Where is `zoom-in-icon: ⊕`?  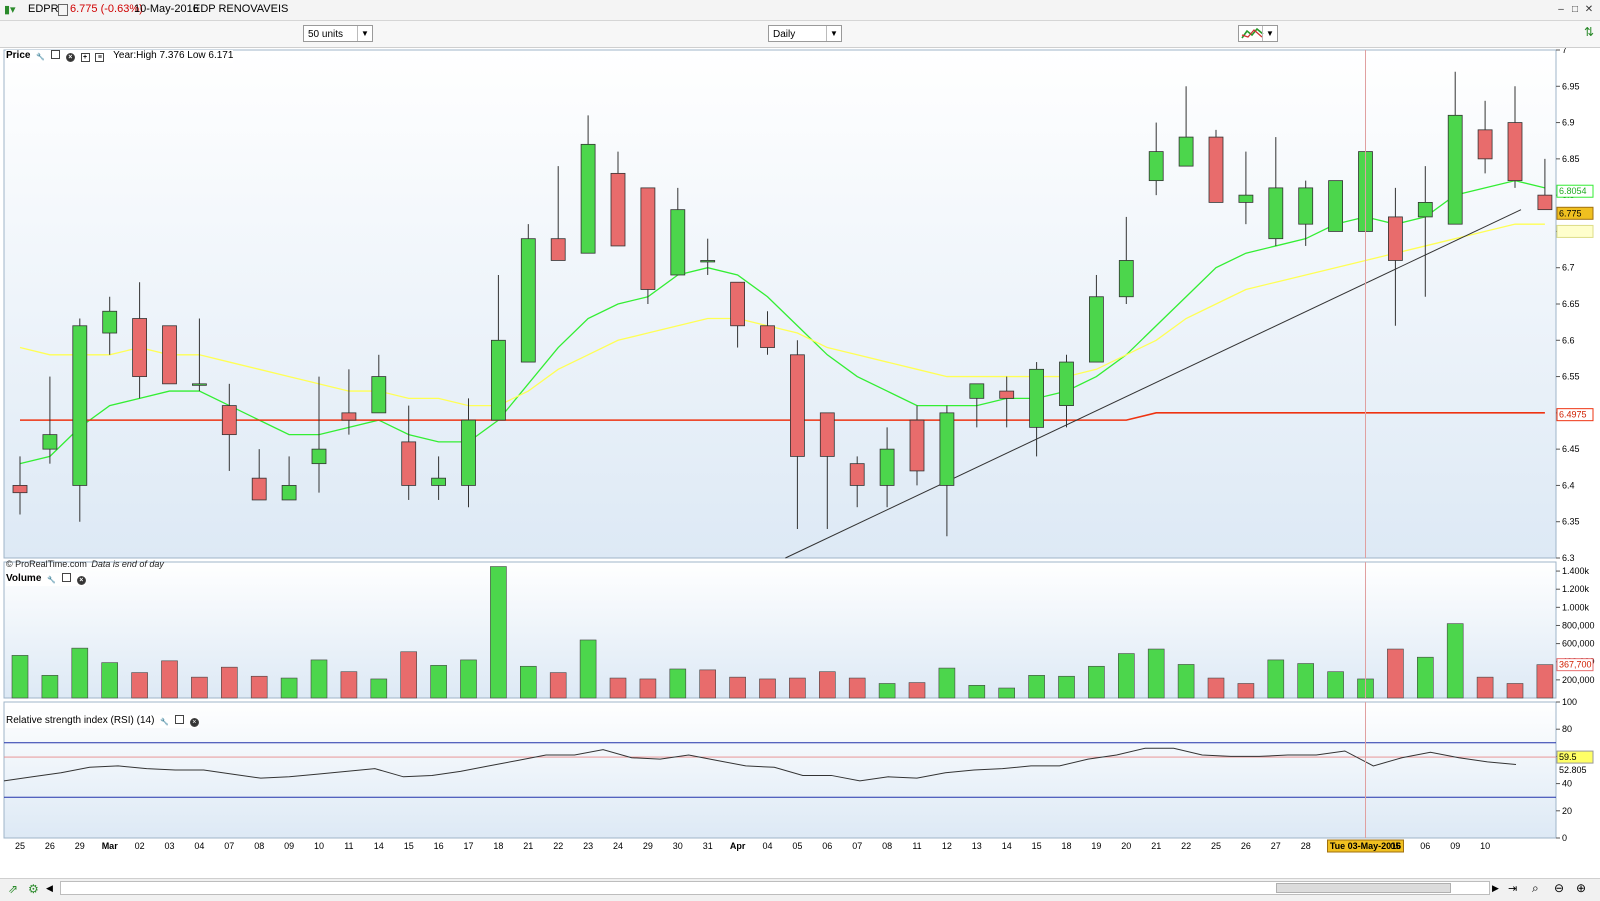
zoom-in-icon: ⊕ is located at coordinates (1581, 888).